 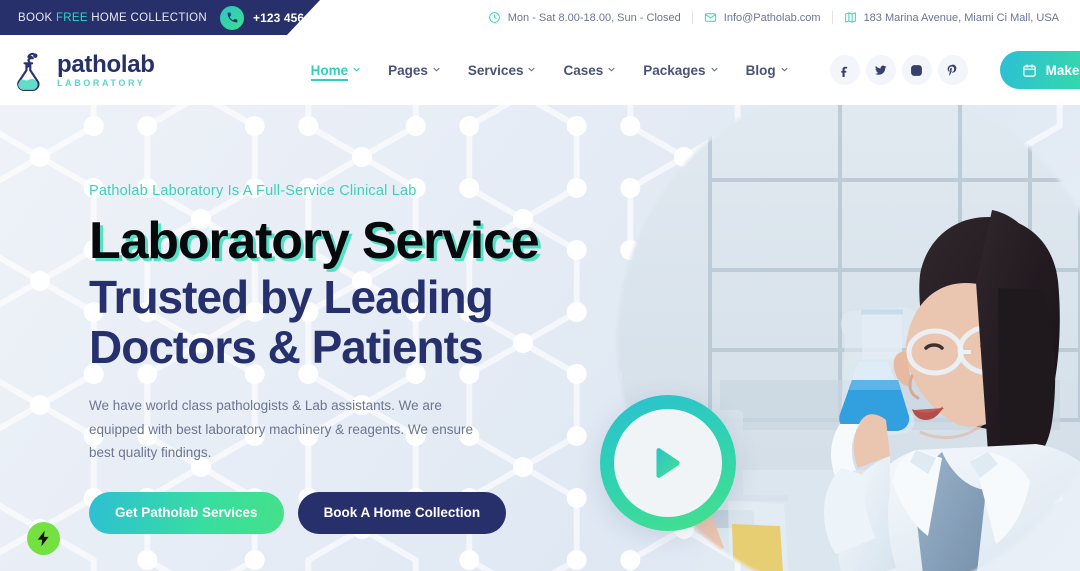 What do you see at coordinates (898, 70) in the screenshot?
I see `social-links` at bounding box center [898, 70].